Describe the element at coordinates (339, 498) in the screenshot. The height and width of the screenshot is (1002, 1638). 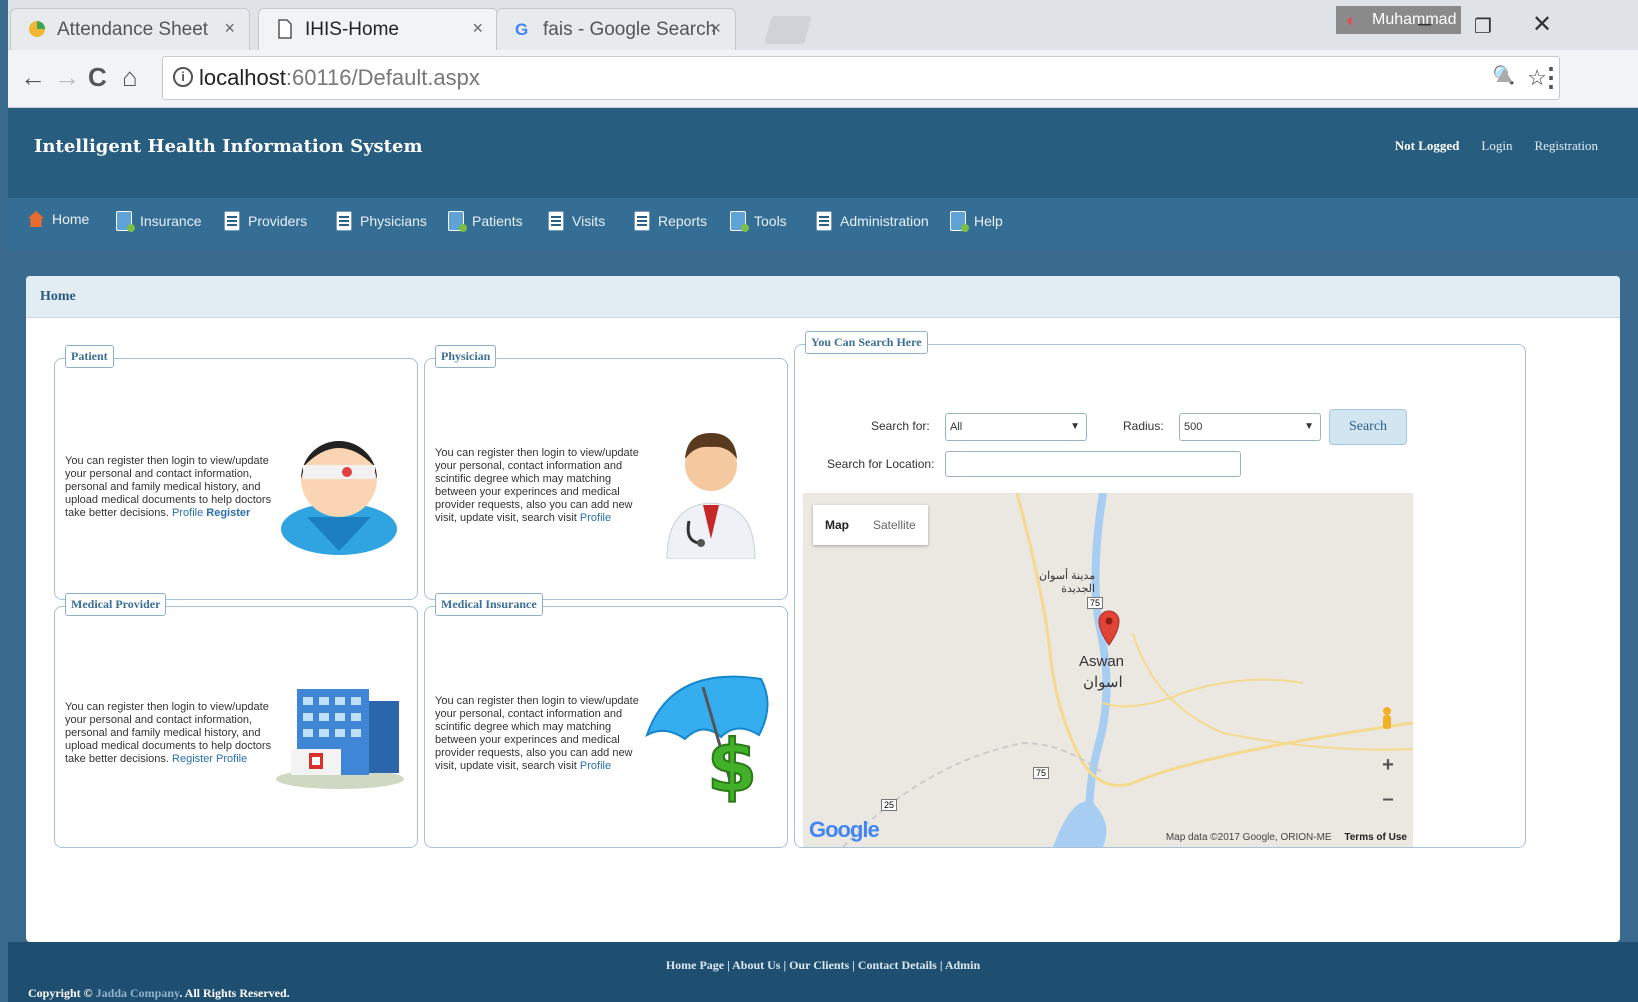
I see `patient-avatar-image` at that location.